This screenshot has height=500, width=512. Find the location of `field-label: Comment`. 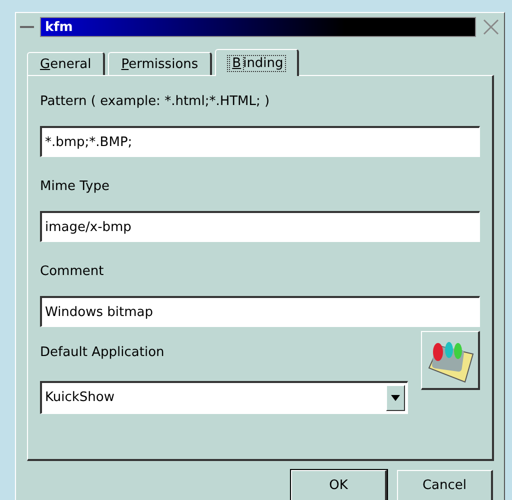

field-label: Comment is located at coordinates (72, 272).